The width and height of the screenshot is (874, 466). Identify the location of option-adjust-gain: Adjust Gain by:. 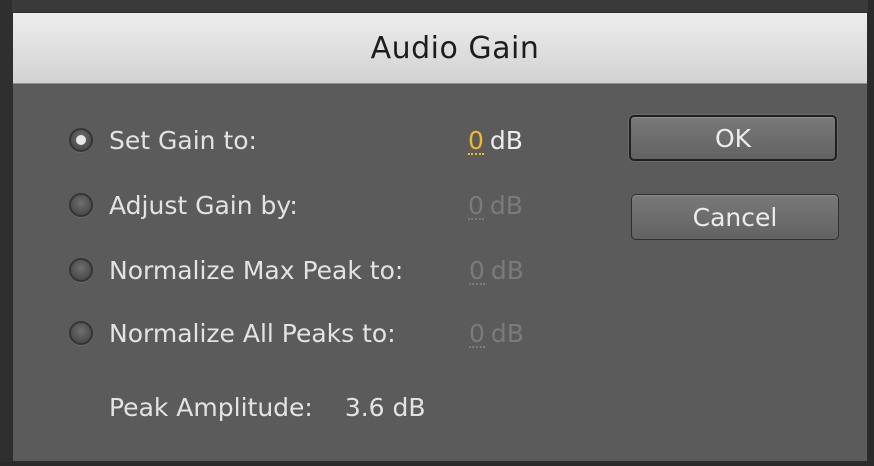
(183, 205).